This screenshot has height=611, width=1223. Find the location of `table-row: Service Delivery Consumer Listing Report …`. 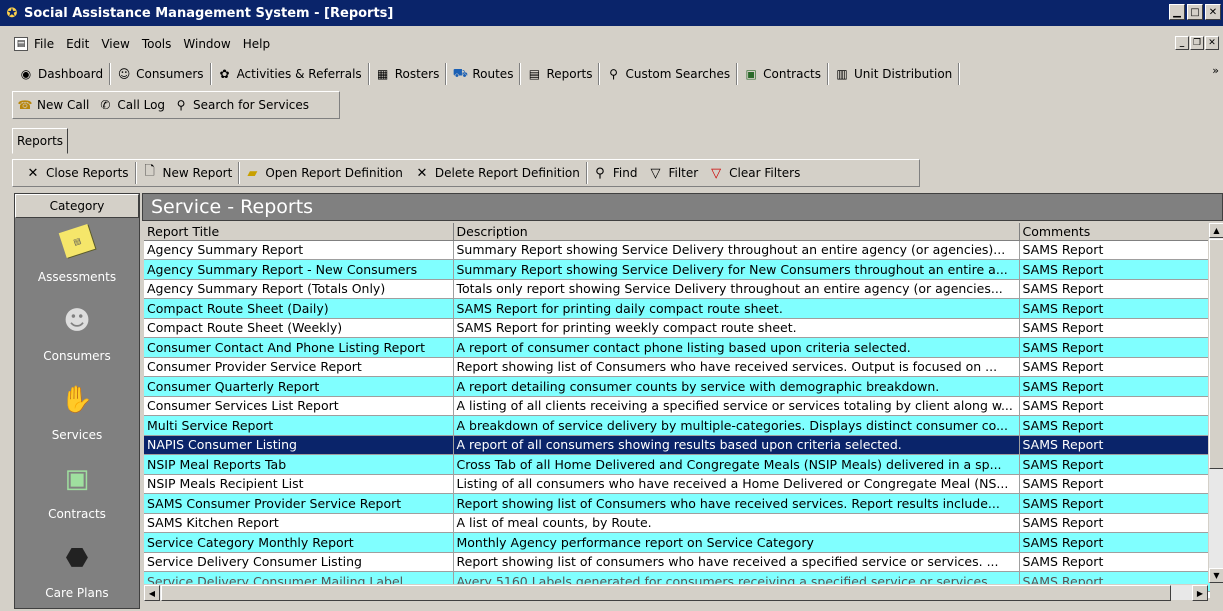

table-row: Service Delivery Consumer Listing Report … is located at coordinates (677, 562).